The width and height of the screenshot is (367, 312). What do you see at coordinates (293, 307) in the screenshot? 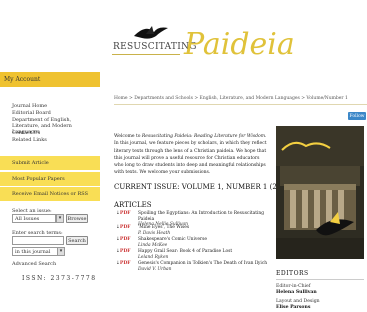
I see `editor-name: Elise Parsons` at bounding box center [293, 307].